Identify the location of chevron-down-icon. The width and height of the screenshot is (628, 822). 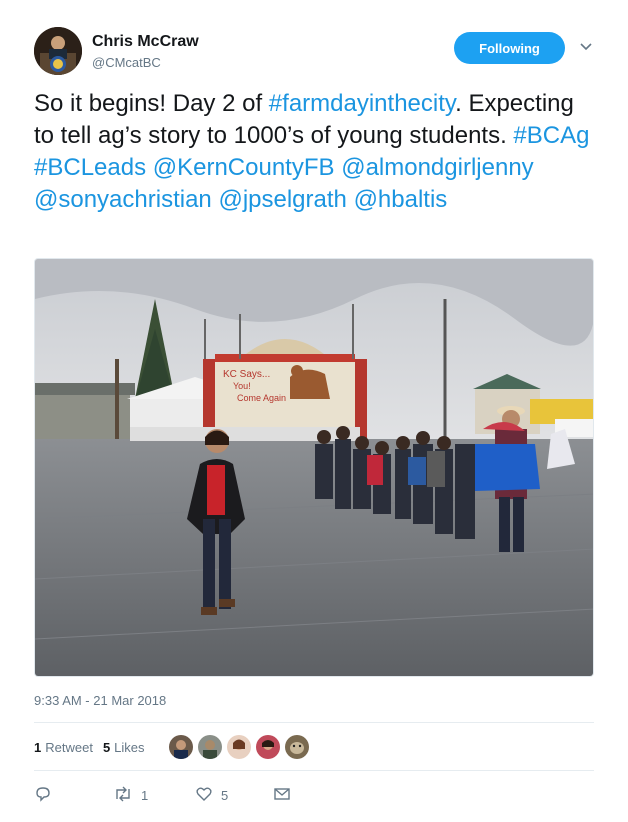
(586, 46).